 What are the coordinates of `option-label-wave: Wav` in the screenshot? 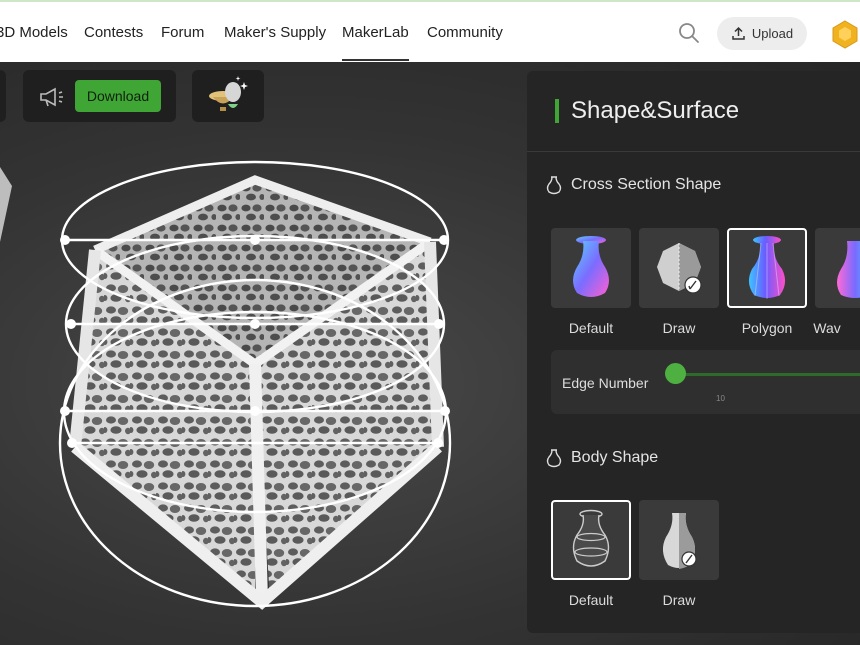 It's located at (827, 328).